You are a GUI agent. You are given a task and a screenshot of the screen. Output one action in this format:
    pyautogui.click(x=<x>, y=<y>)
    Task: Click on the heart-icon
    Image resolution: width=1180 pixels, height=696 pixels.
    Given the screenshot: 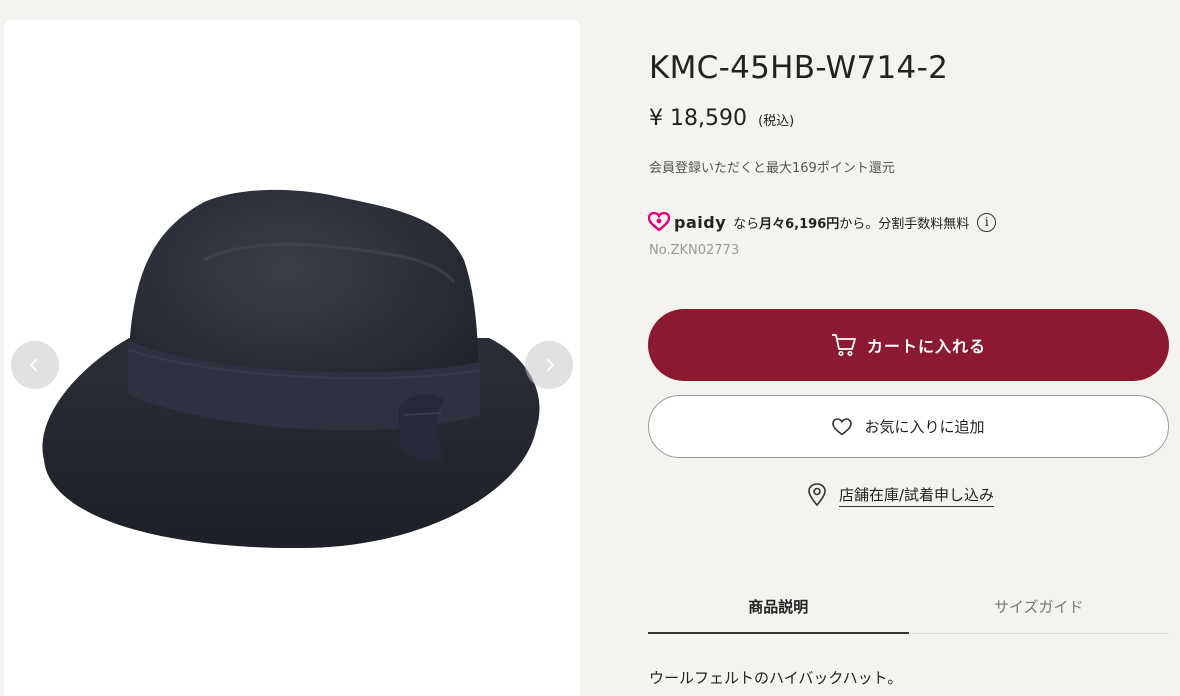 What is the action you would take?
    pyautogui.click(x=842, y=426)
    